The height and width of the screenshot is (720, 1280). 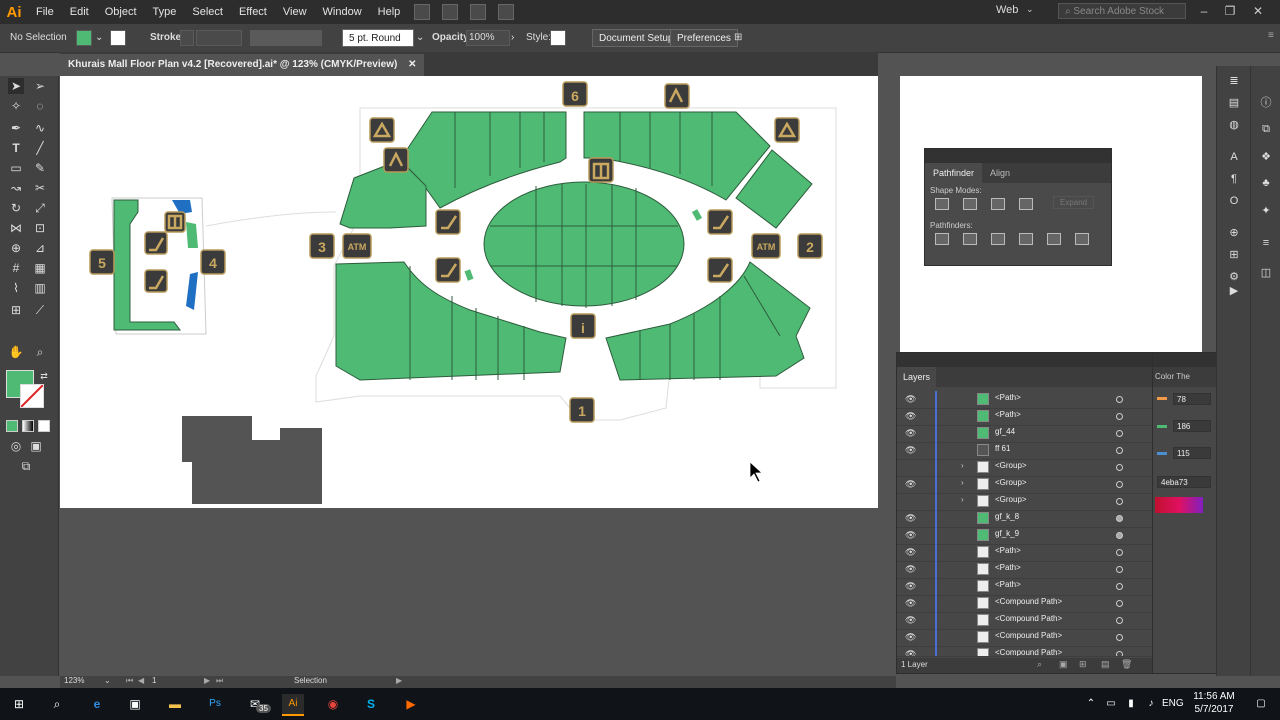 What do you see at coordinates (1214, 703) in the screenshot?
I see `system-clock: 11:56 AM 5/7/2017` at bounding box center [1214, 703].